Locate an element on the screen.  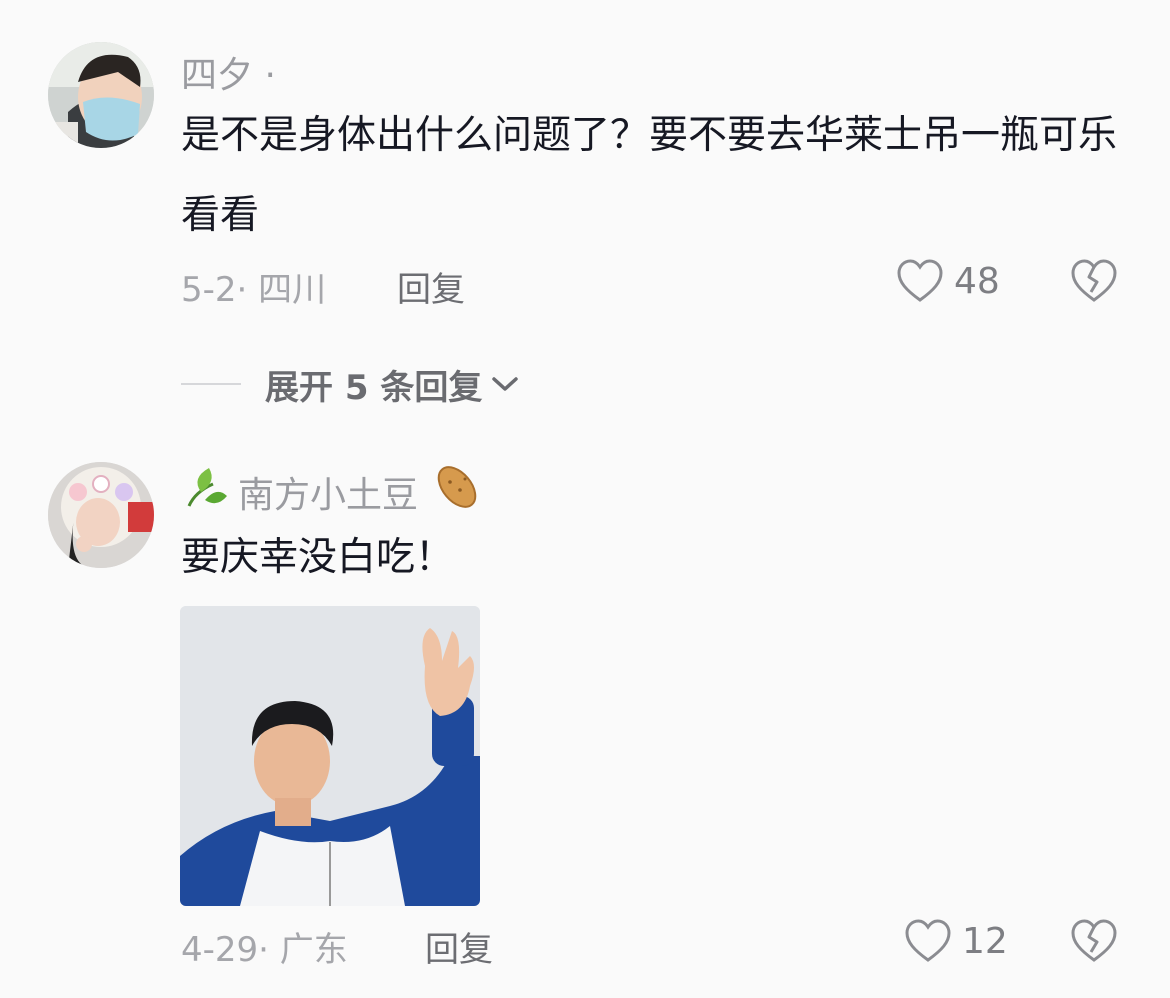
waving-man-photo-icon is located at coordinates (330, 756).